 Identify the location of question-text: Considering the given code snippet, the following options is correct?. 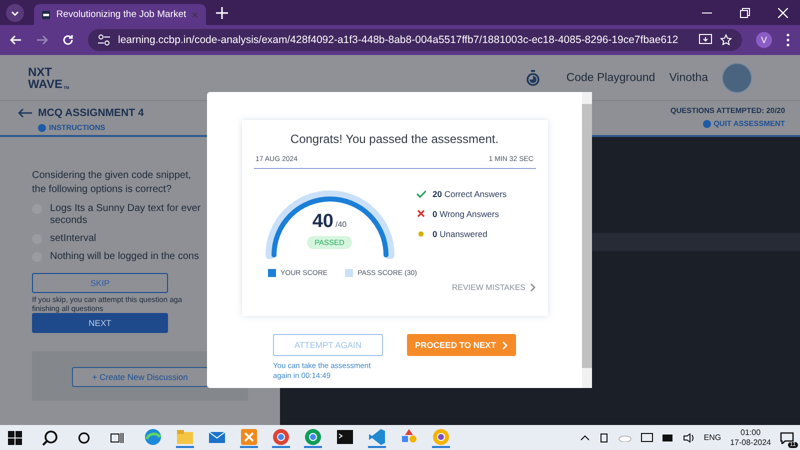
(112, 183).